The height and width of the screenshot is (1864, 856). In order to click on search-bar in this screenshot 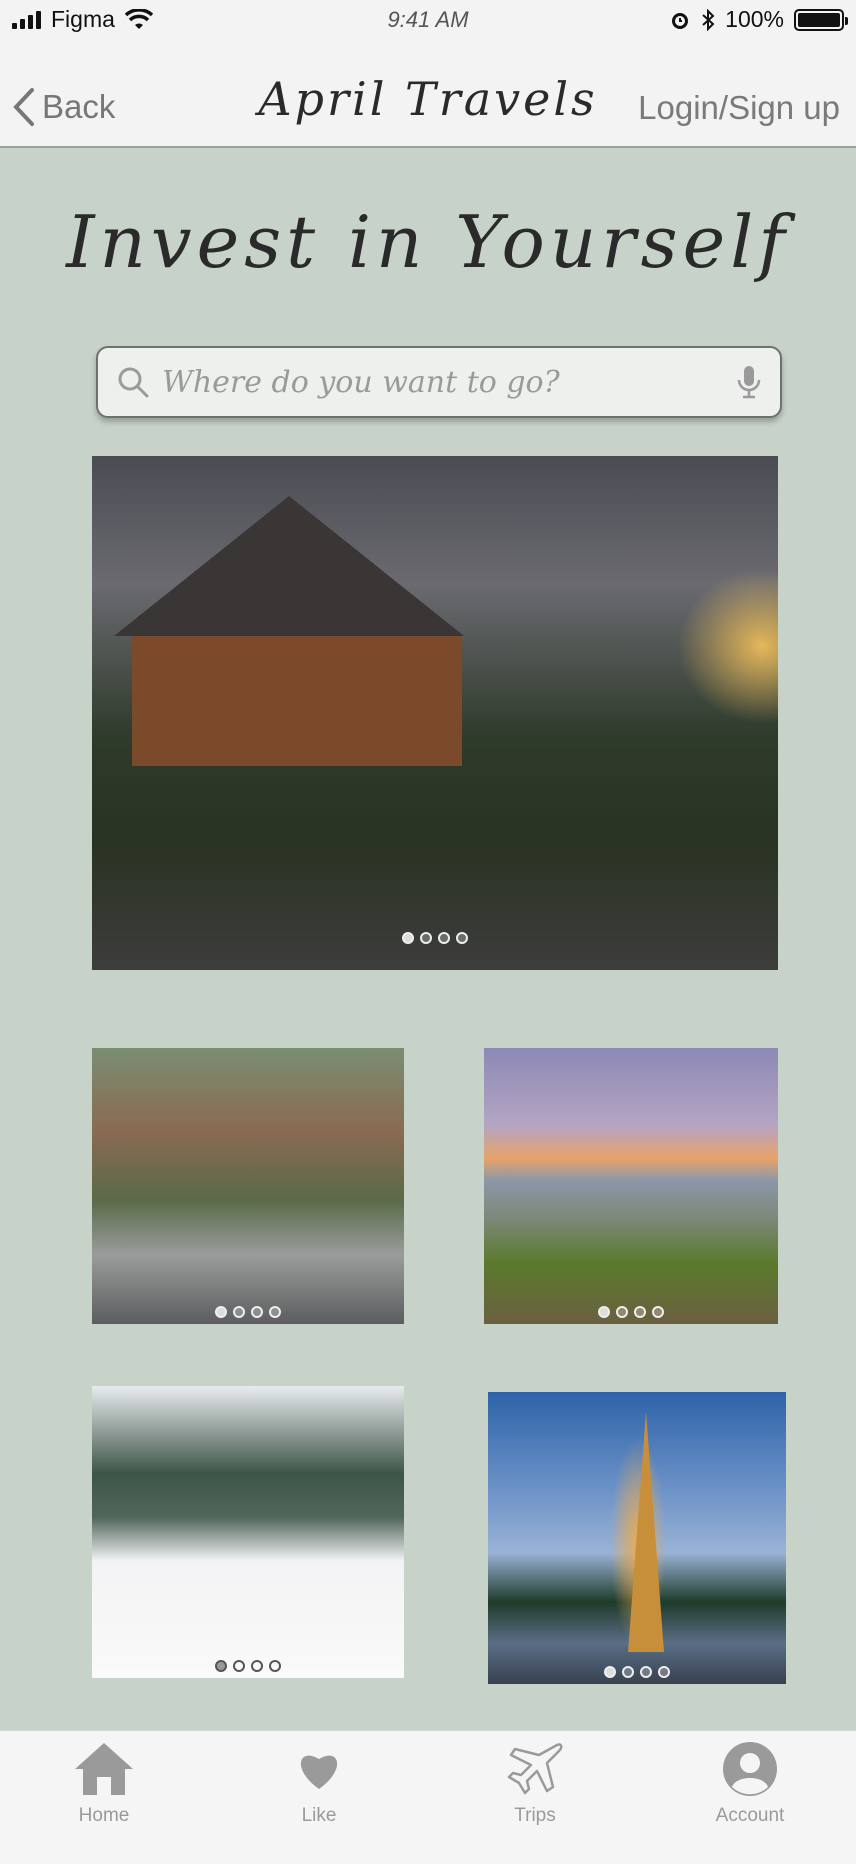, I will do `click(439, 382)`.